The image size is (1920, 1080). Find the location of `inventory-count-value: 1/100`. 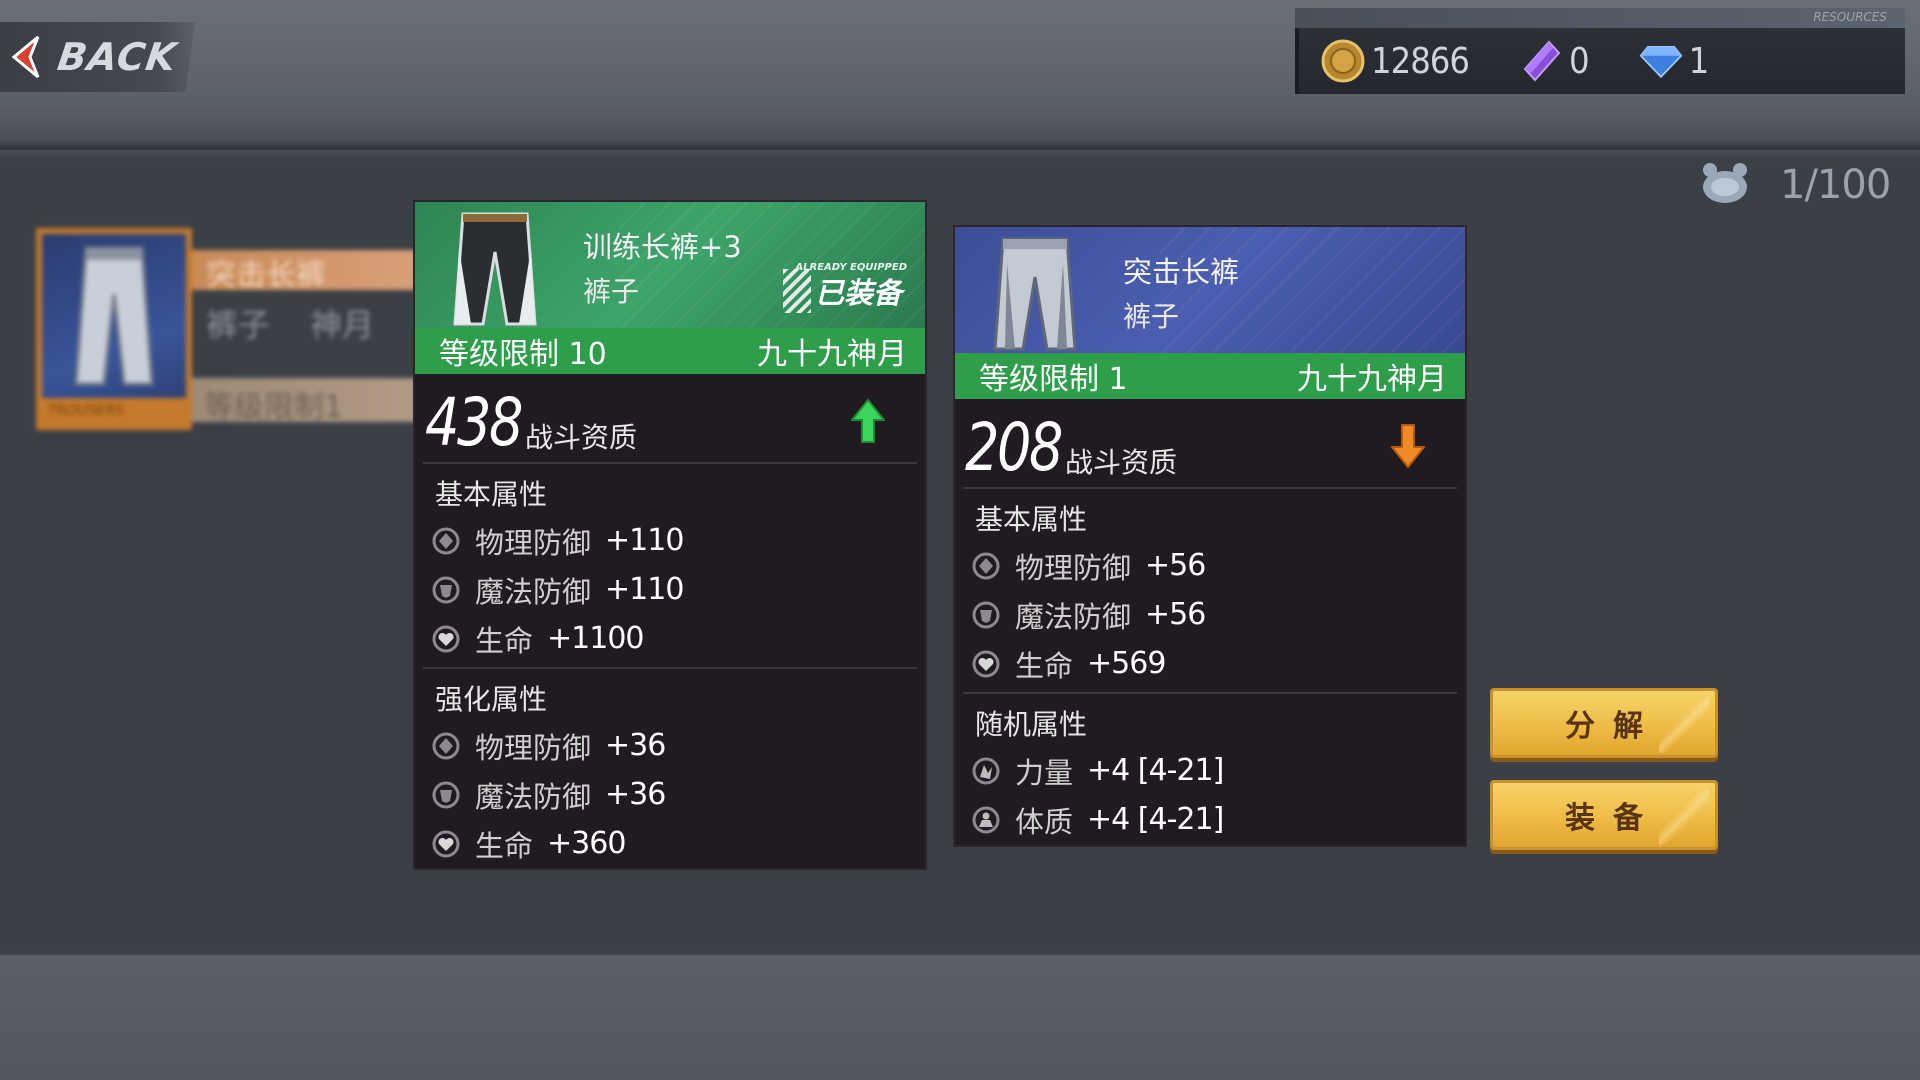

inventory-count-value: 1/100 is located at coordinates (1835, 185).